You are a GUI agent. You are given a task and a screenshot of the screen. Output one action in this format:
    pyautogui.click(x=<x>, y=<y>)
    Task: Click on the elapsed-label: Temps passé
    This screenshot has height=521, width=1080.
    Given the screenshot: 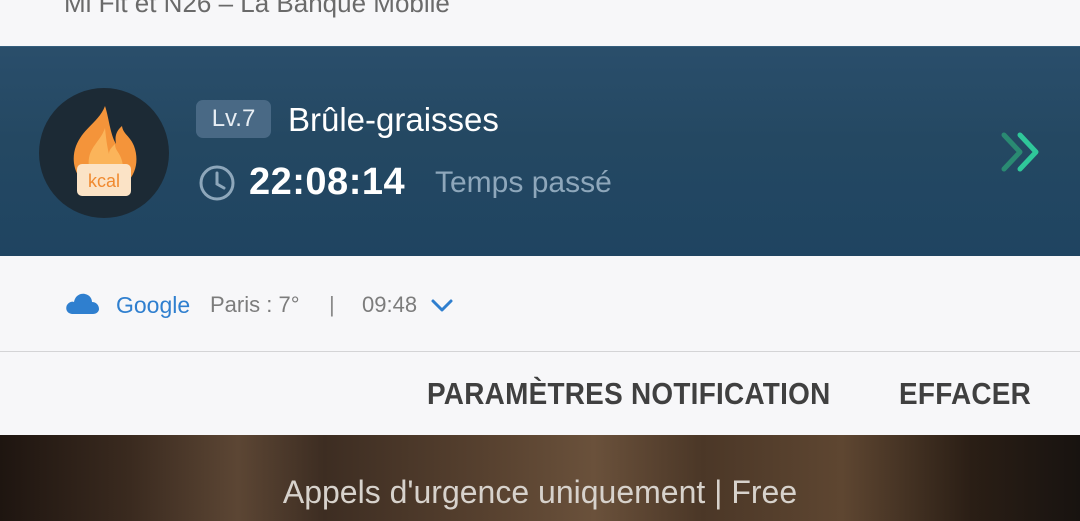 What is the action you would take?
    pyautogui.click(x=523, y=182)
    